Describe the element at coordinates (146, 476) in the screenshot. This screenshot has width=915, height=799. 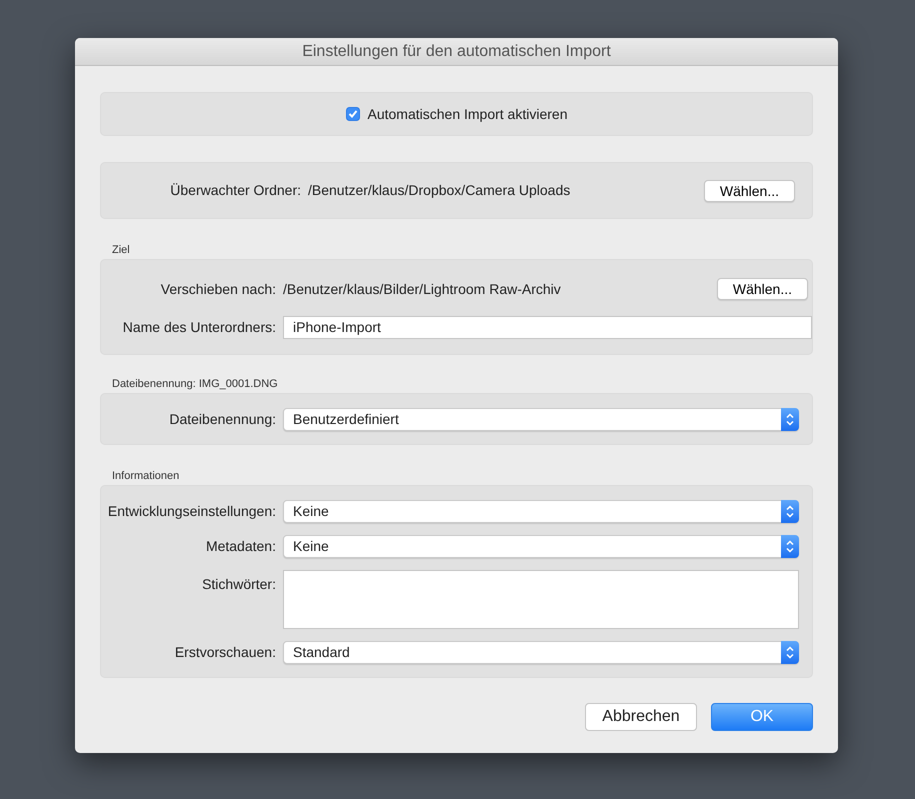
I see `section-heading: Informationen` at that location.